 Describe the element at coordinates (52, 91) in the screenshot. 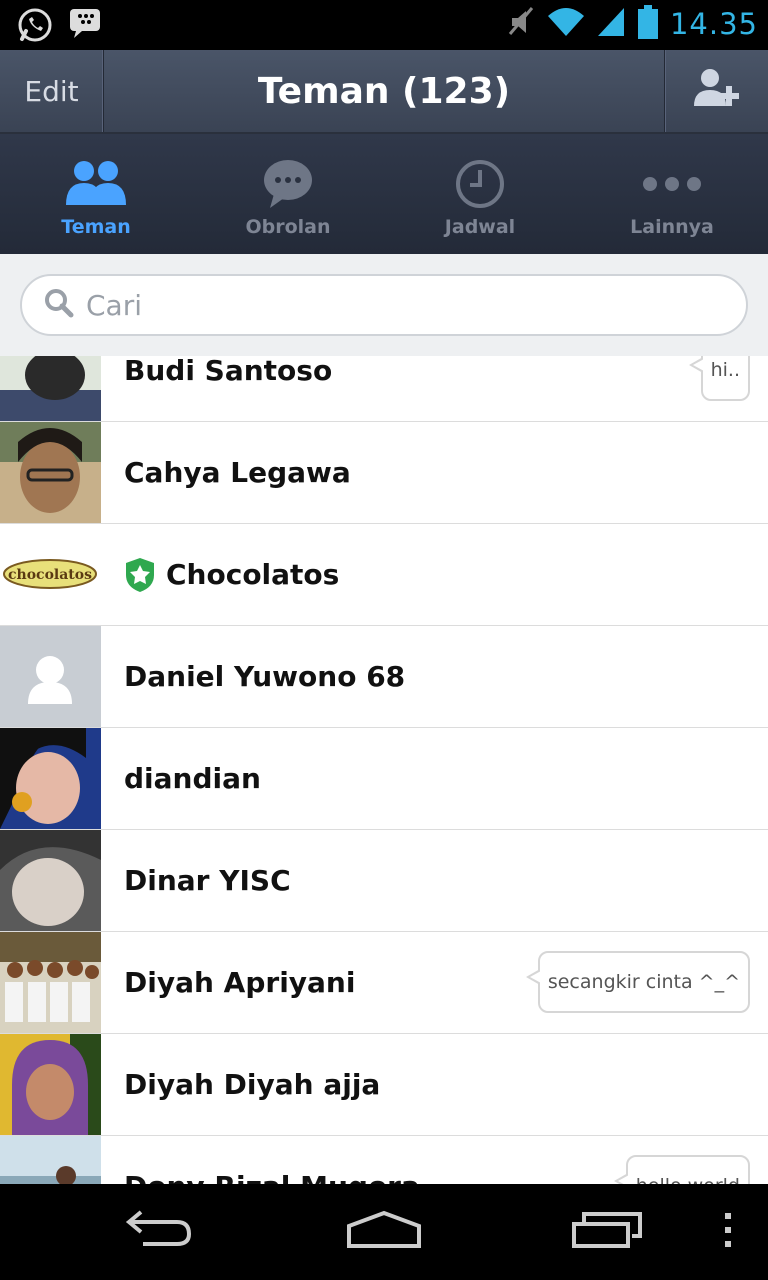

I see `edit-button: Edit` at that location.